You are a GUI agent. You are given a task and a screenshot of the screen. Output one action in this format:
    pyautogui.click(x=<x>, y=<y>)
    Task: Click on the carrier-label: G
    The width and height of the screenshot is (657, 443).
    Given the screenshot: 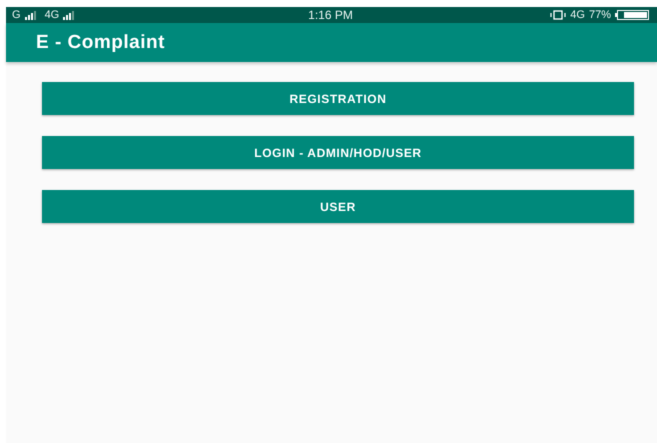 What is the action you would take?
    pyautogui.click(x=16, y=15)
    